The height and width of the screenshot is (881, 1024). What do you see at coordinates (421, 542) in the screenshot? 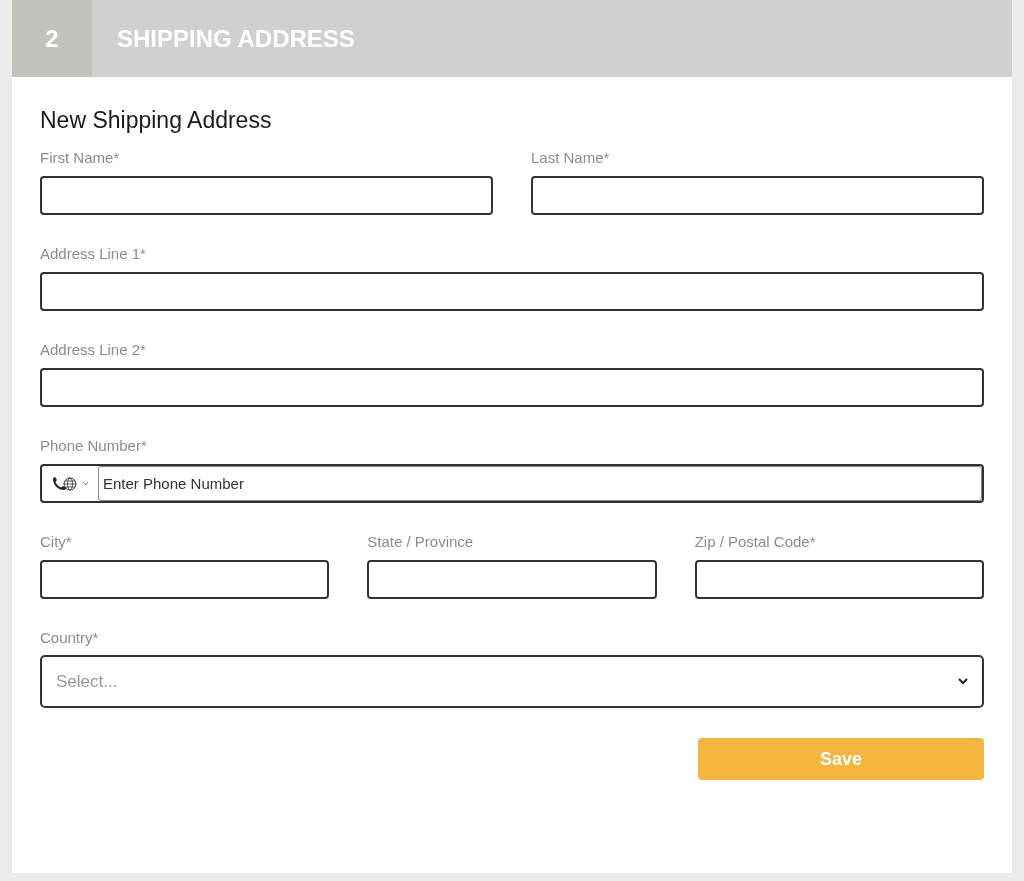
I see `field-label: State / Province` at bounding box center [421, 542].